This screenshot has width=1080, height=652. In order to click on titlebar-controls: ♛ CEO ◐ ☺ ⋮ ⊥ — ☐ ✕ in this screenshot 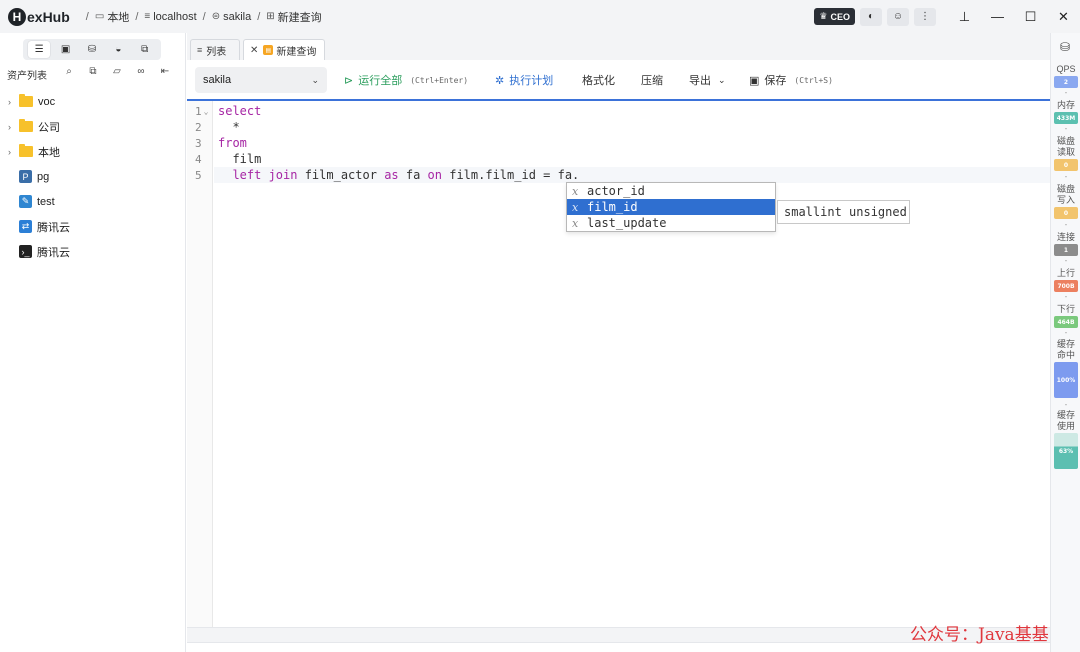, I will do `click(947, 16)`.